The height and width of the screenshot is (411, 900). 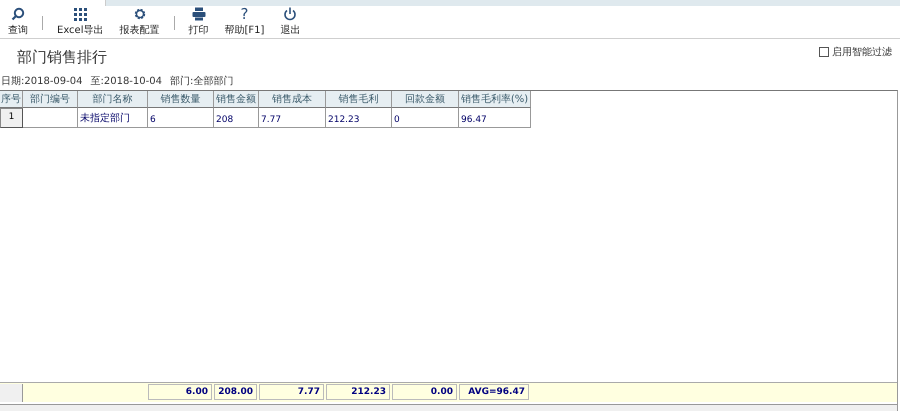 What do you see at coordinates (359, 118) in the screenshot?
I see `table-cell: 212.23` at bounding box center [359, 118].